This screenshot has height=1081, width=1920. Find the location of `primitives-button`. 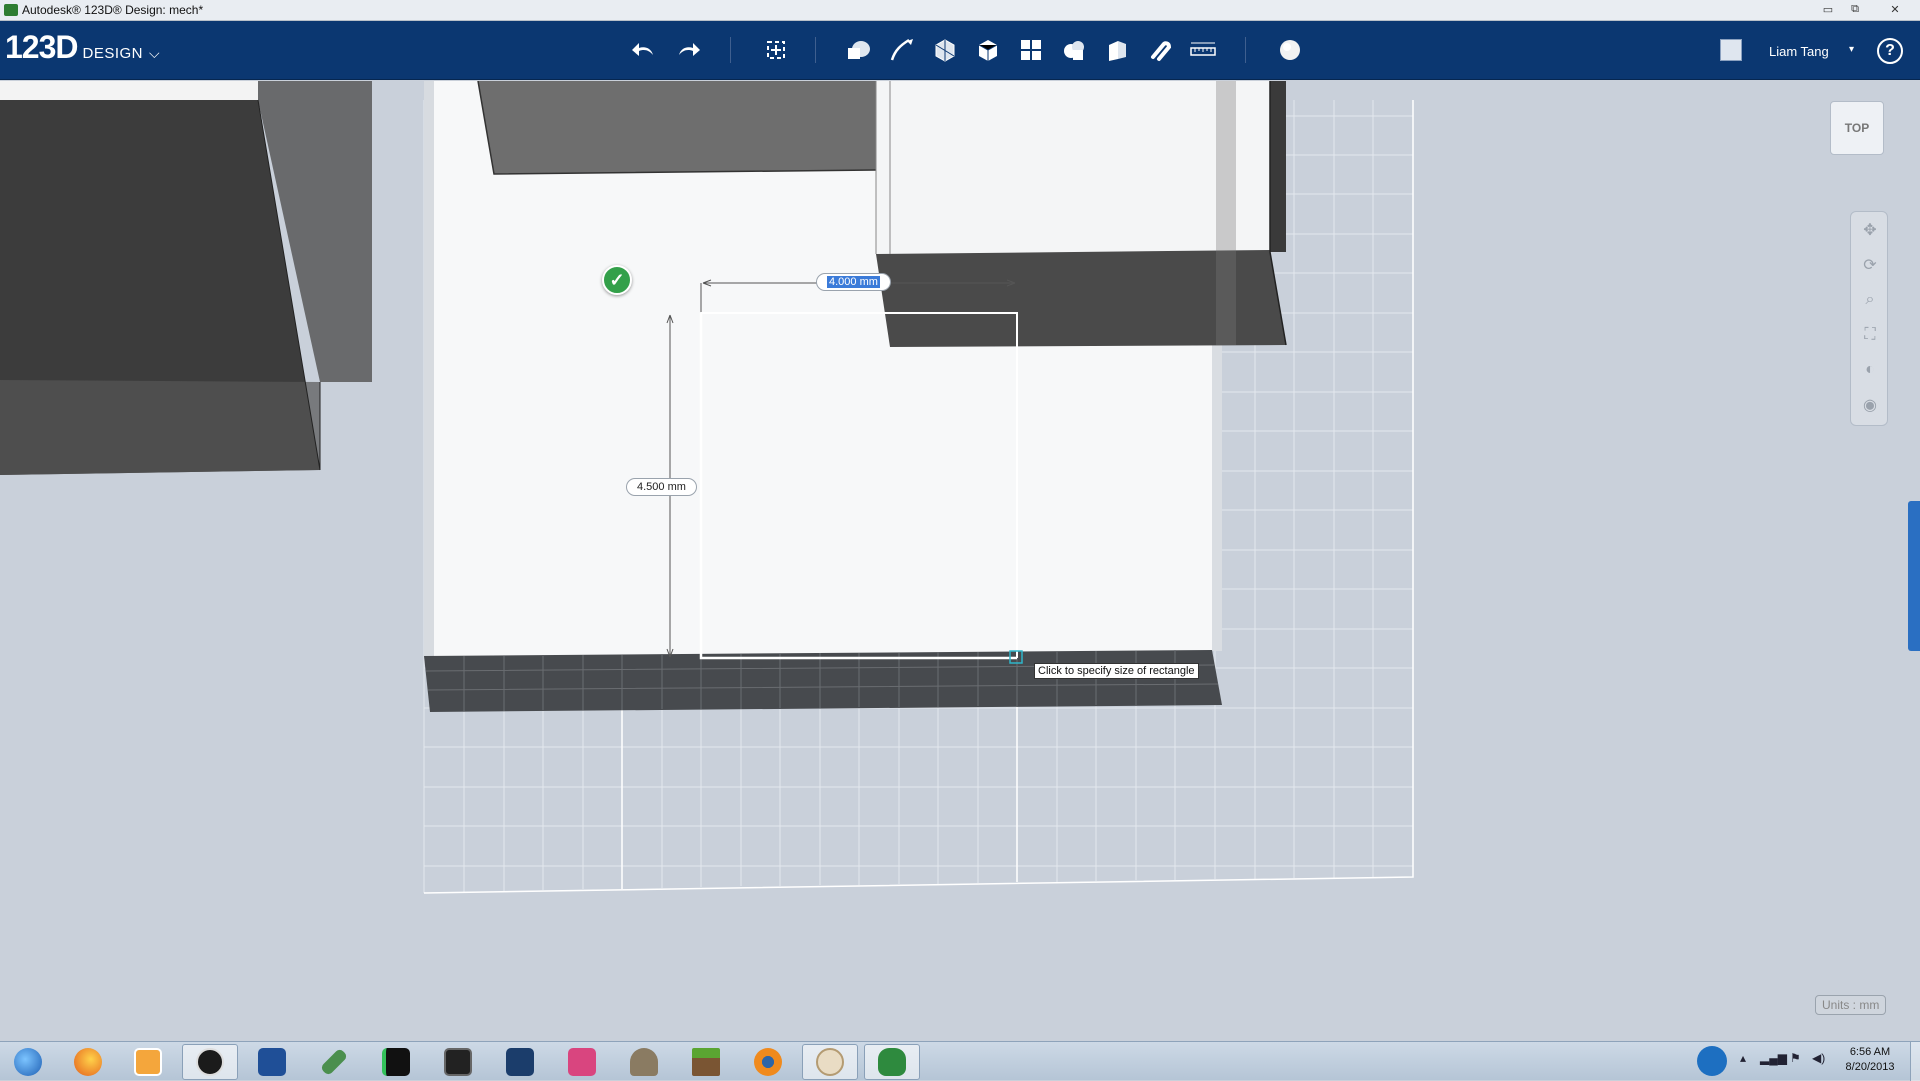

primitives-button is located at coordinates (859, 50).